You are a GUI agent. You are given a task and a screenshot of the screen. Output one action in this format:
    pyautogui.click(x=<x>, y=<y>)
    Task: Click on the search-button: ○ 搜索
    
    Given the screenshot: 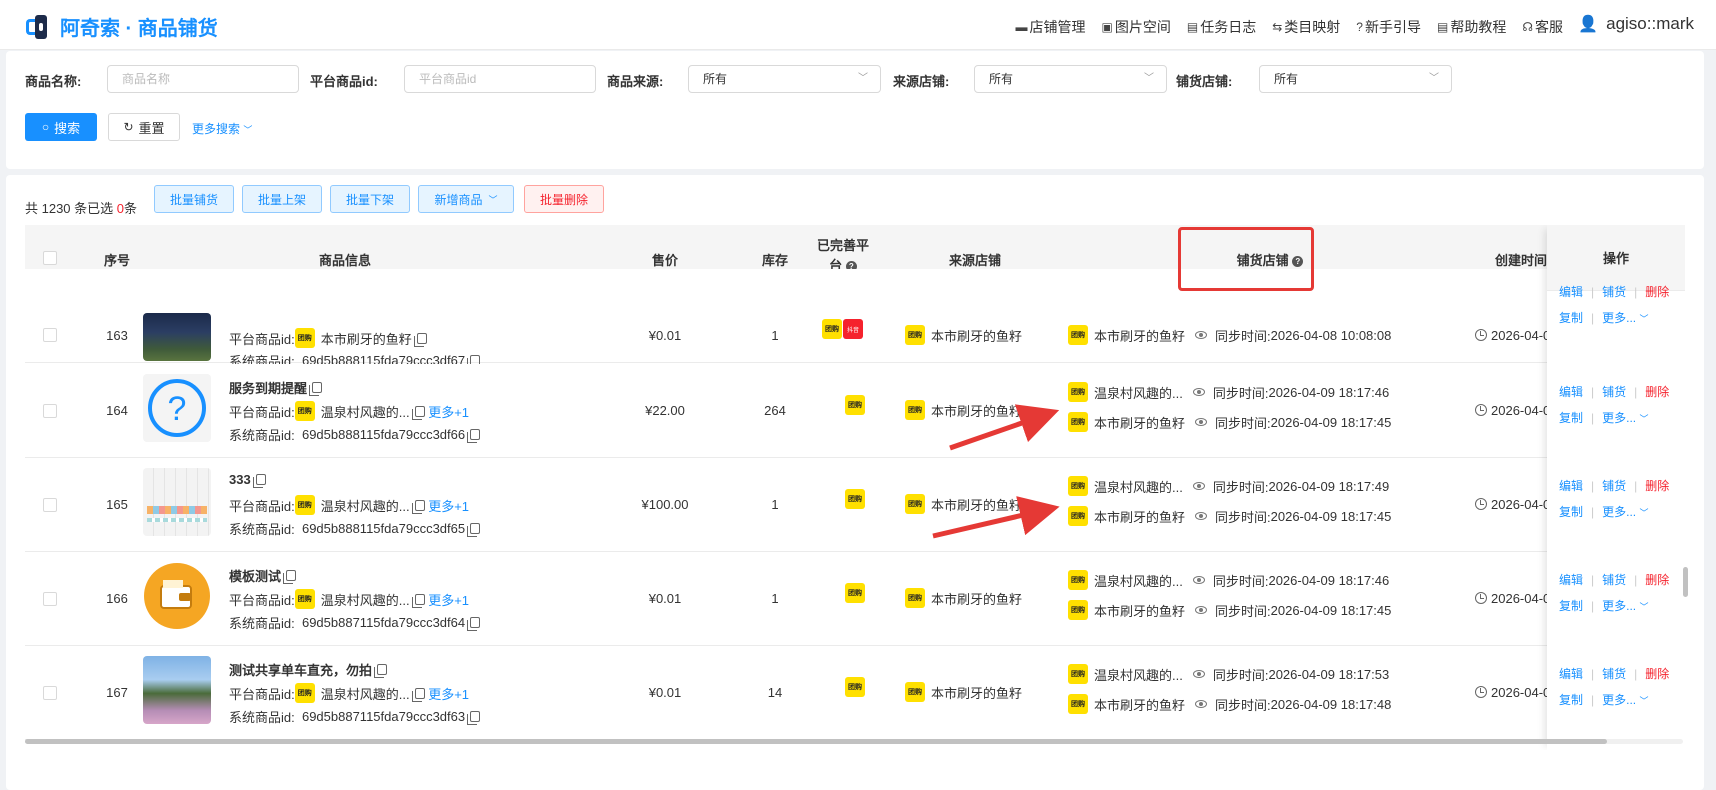 What is the action you would take?
    pyautogui.click(x=61, y=127)
    